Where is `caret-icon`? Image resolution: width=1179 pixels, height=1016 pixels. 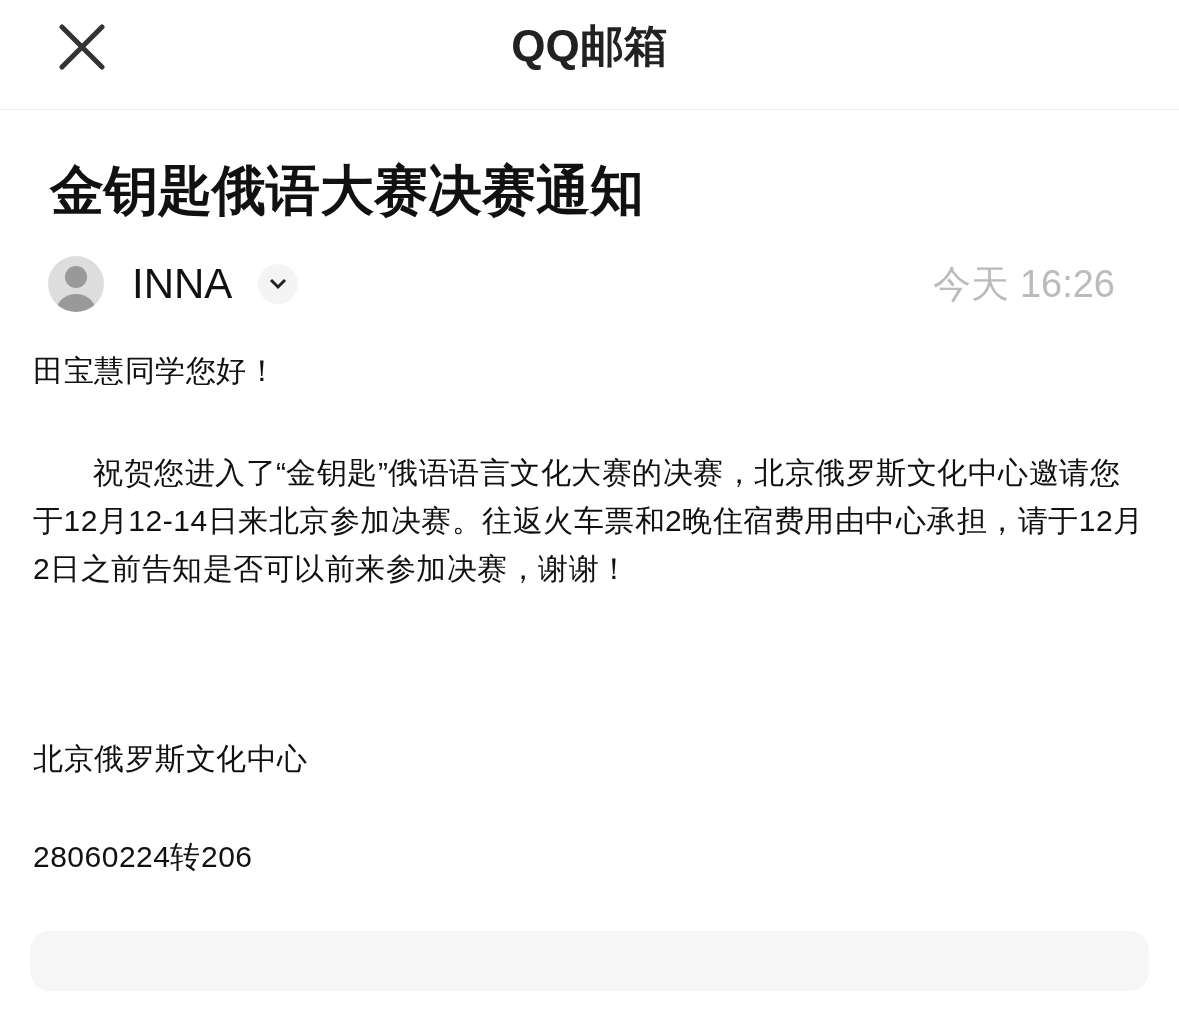
caret-icon is located at coordinates (278, 284).